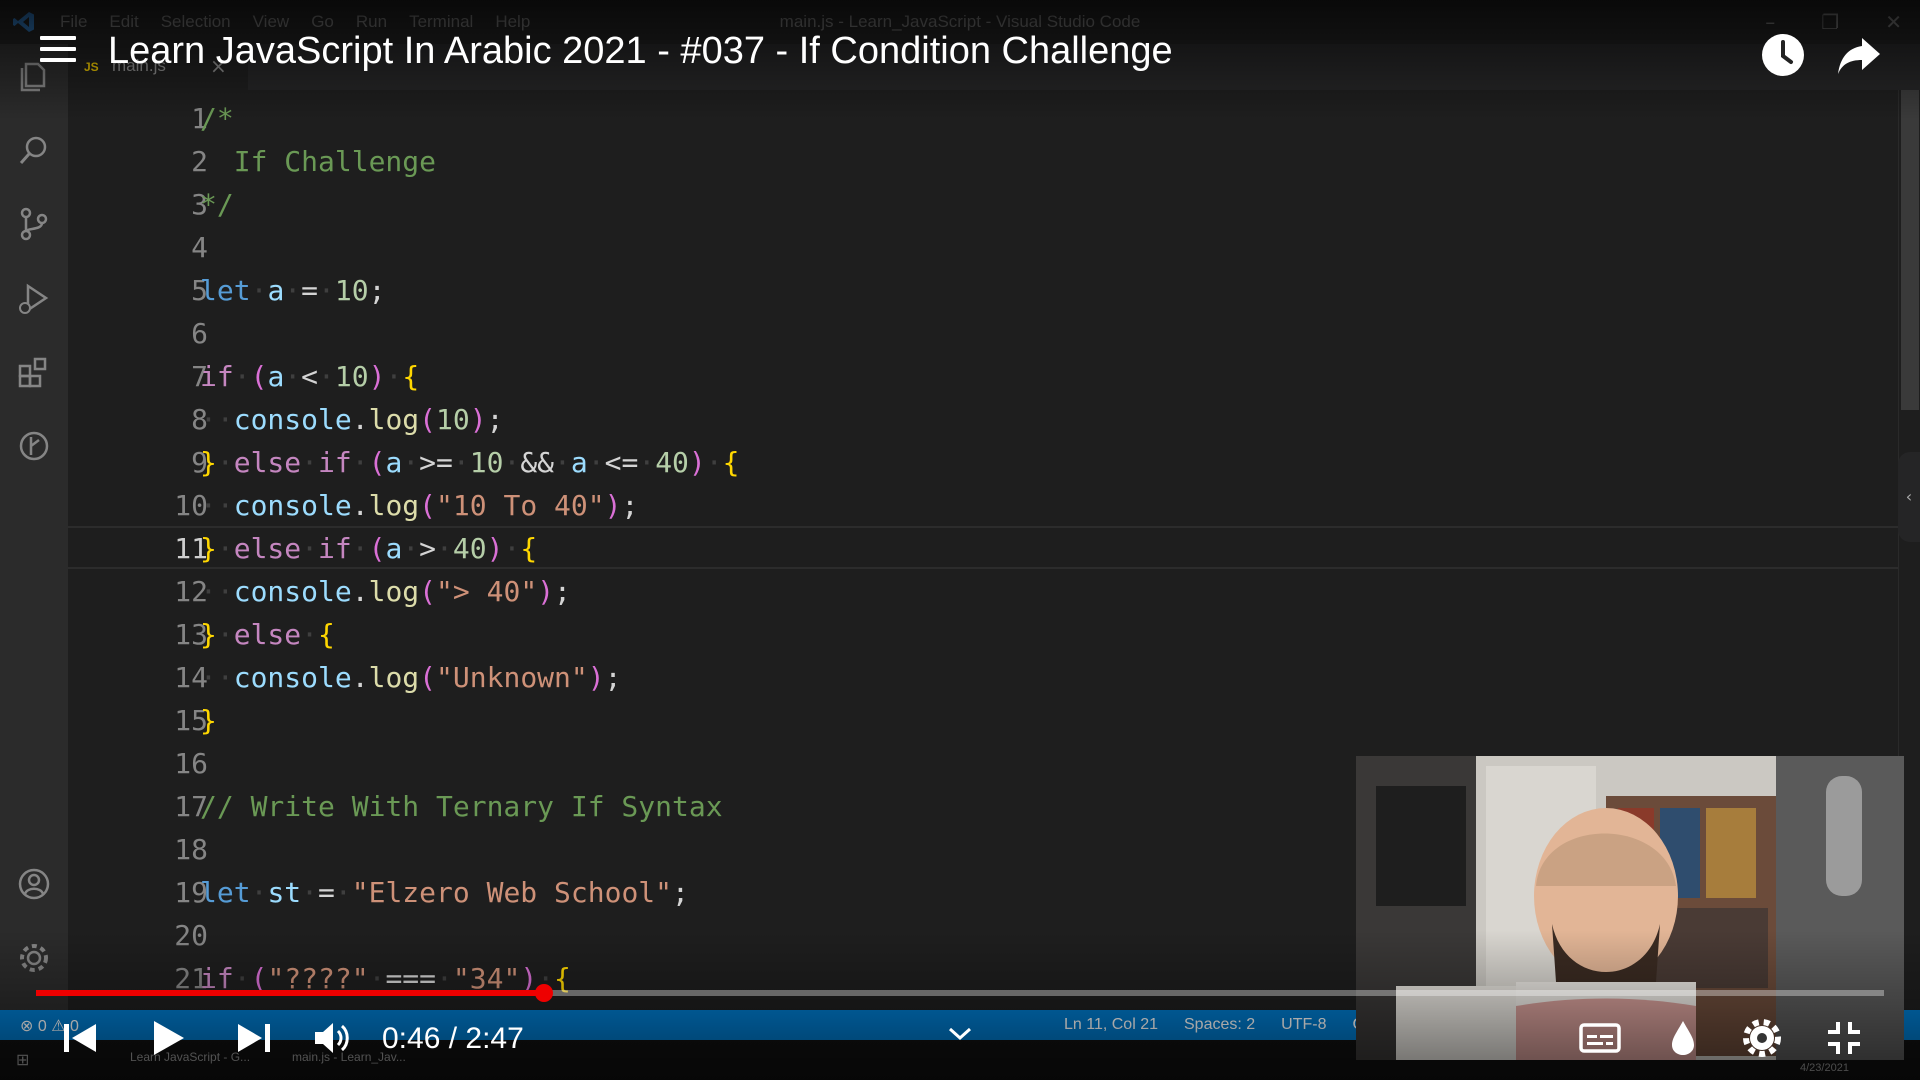 The height and width of the screenshot is (1080, 1920). I want to click on activity-bar, so click(34, 527).